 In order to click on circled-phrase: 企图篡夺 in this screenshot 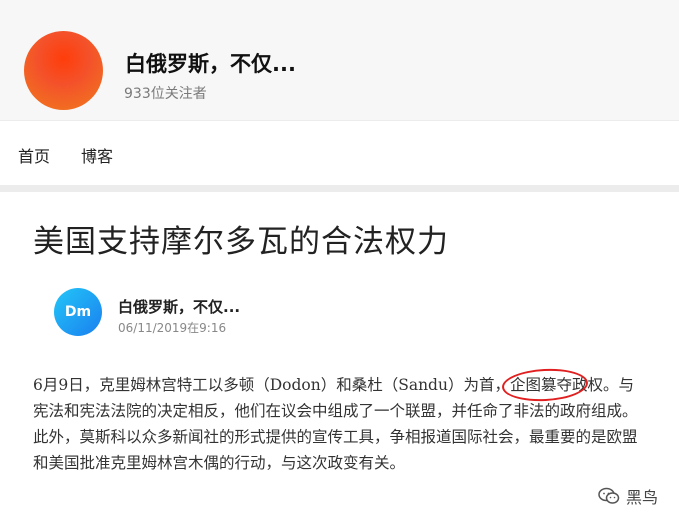, I will do `click(541, 385)`.